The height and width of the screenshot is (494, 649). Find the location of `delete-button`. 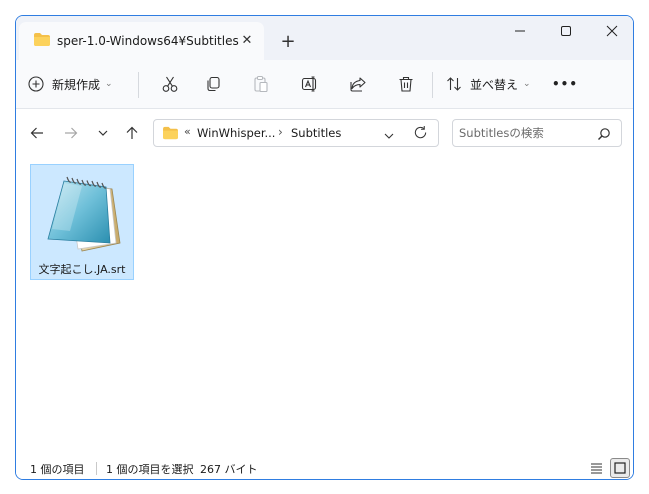

delete-button is located at coordinates (406, 84).